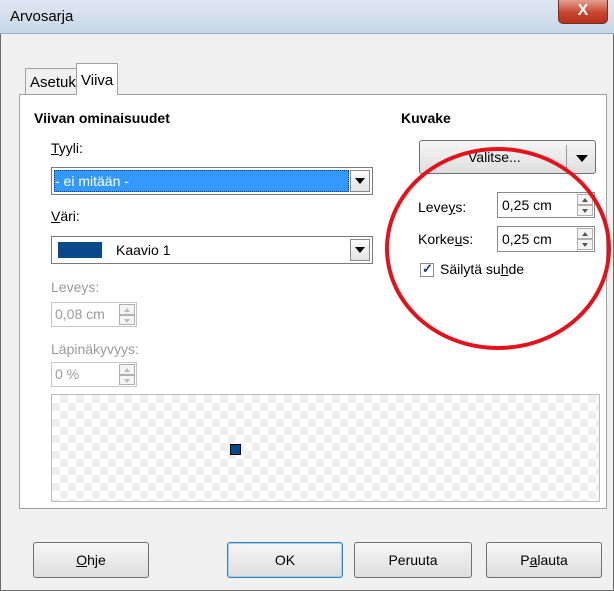 The width and height of the screenshot is (614, 591). I want to click on line-properties-heading: Viivan ominaisuudet, so click(102, 118).